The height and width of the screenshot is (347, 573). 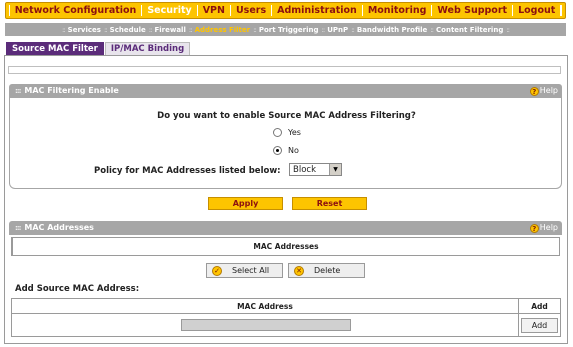 What do you see at coordinates (392, 30) in the screenshot?
I see `subnav-bandwidth-profile: Bandwidth Profile` at bounding box center [392, 30].